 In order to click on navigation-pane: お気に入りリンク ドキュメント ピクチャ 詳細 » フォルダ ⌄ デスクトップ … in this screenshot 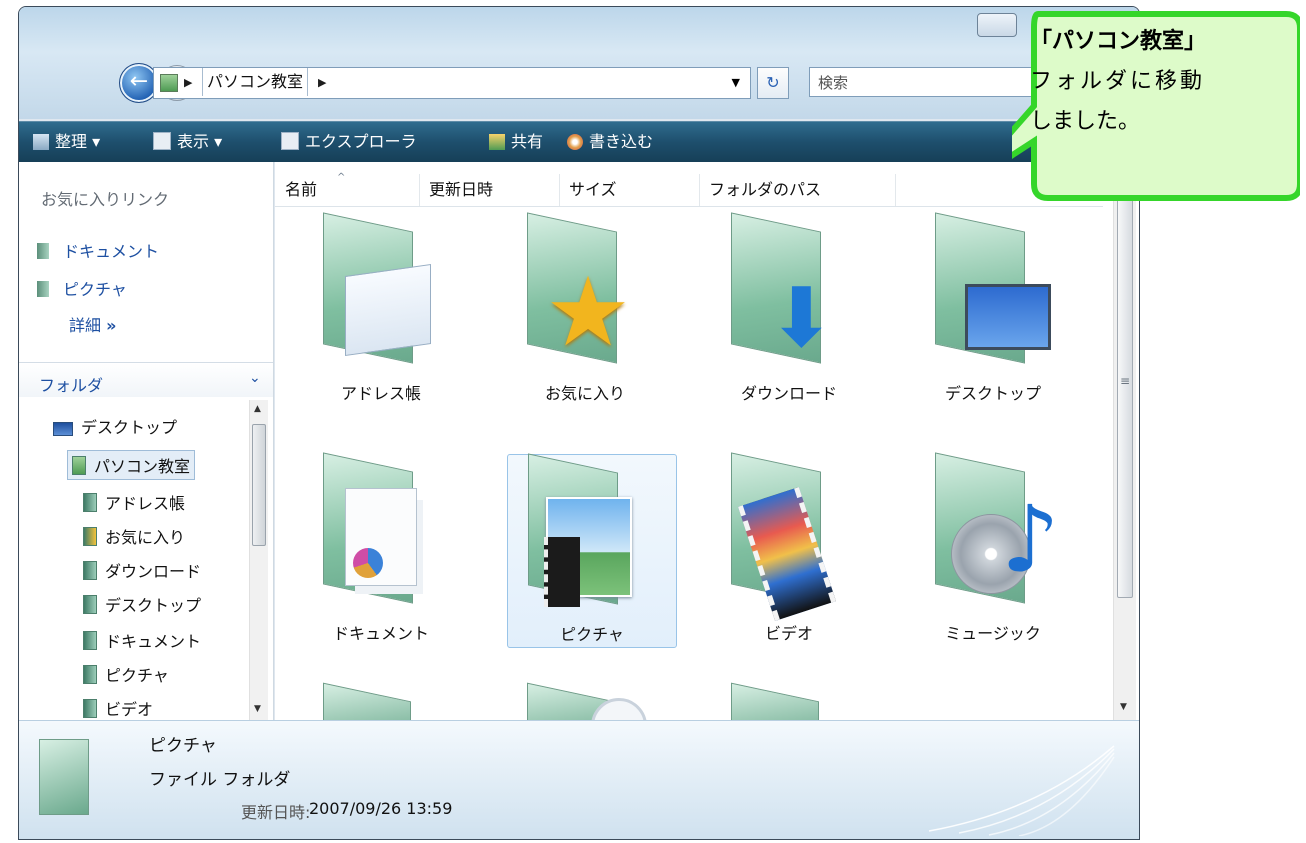, I will do `click(146, 441)`.